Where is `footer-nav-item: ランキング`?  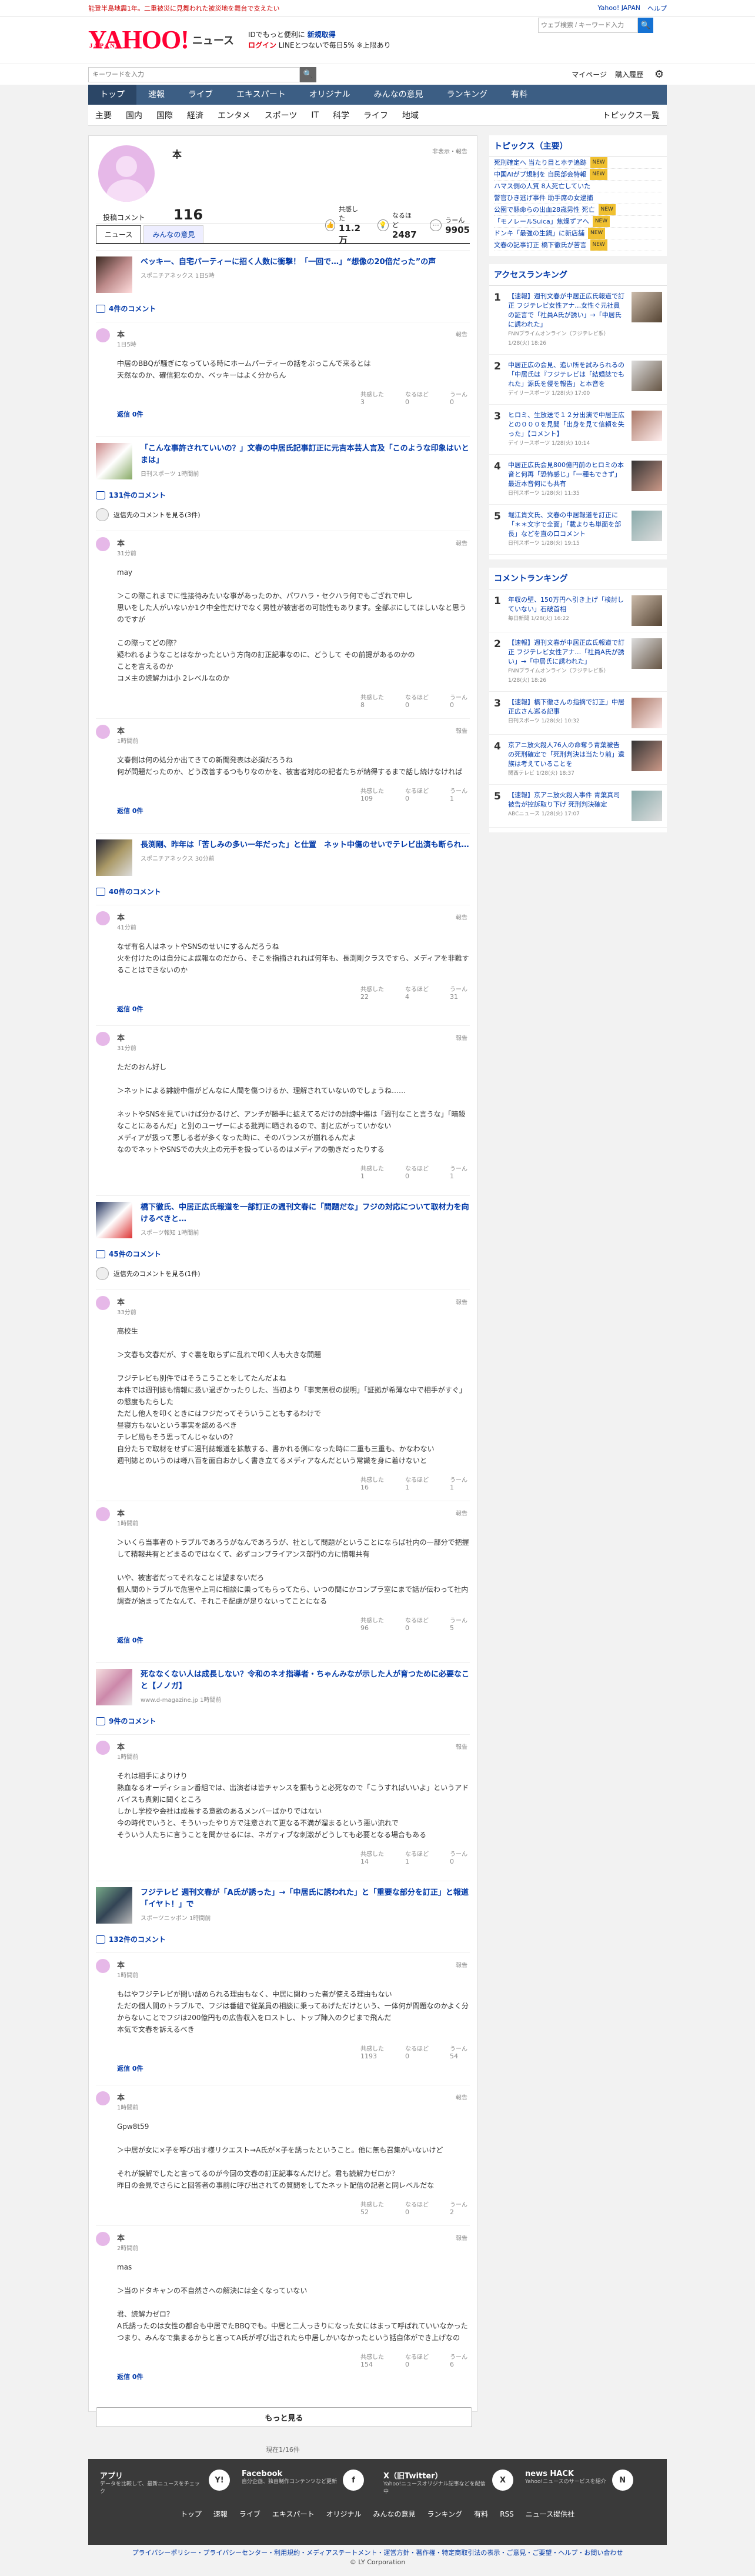 footer-nav-item: ランキング is located at coordinates (445, 2514).